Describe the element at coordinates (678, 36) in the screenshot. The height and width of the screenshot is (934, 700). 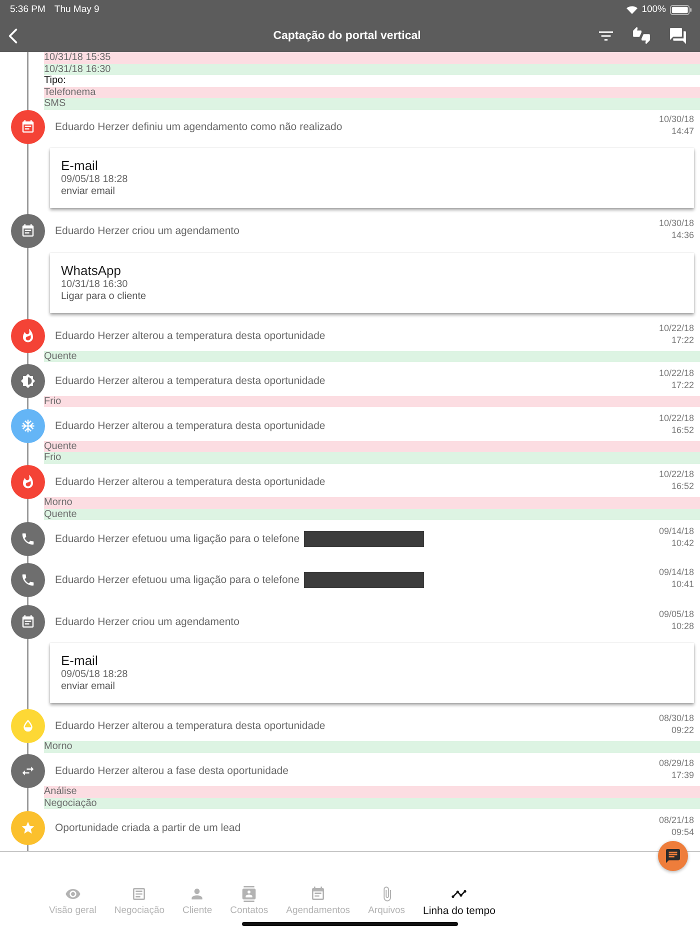
I see `chat-bubbles-icon` at that location.